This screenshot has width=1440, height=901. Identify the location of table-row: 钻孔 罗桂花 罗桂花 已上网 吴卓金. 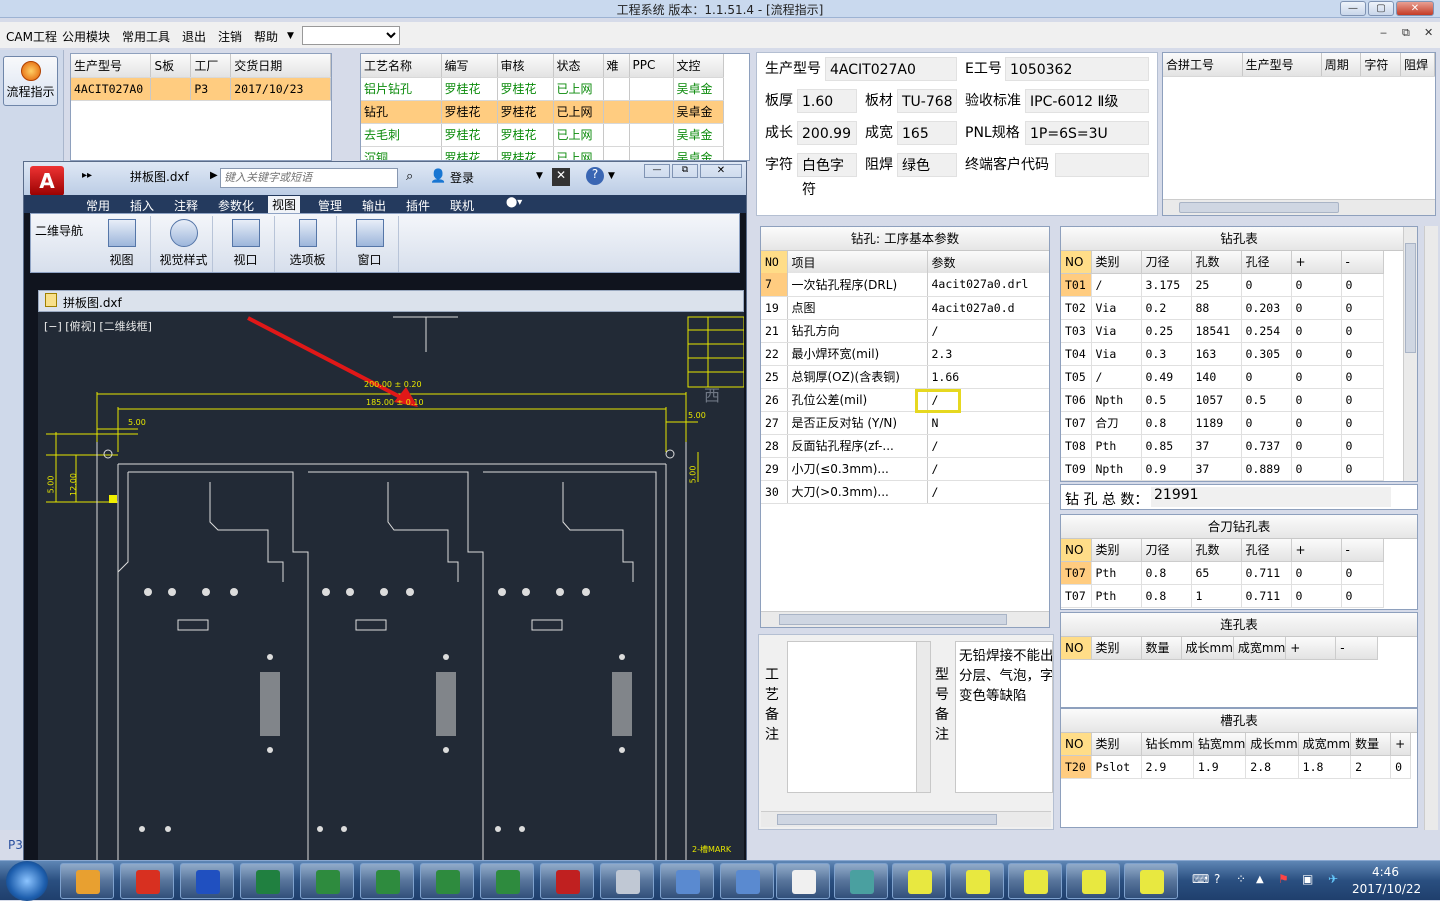
(542, 112).